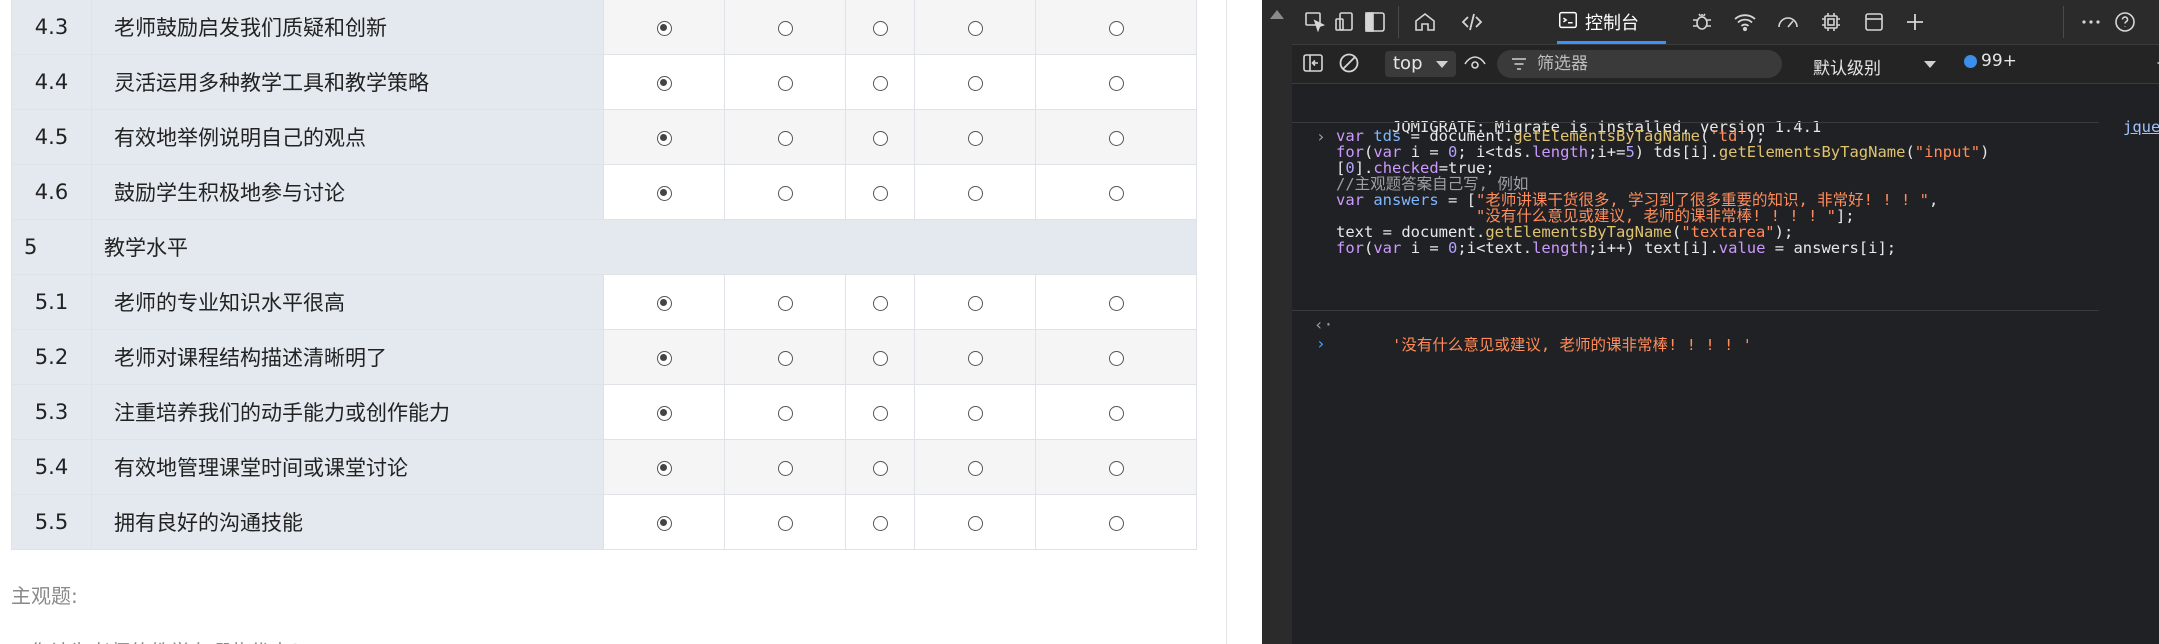 This screenshot has width=2159, height=644. Describe the element at coordinates (1277, 14) in the screenshot. I see `collapse-triangle-icon` at that location.